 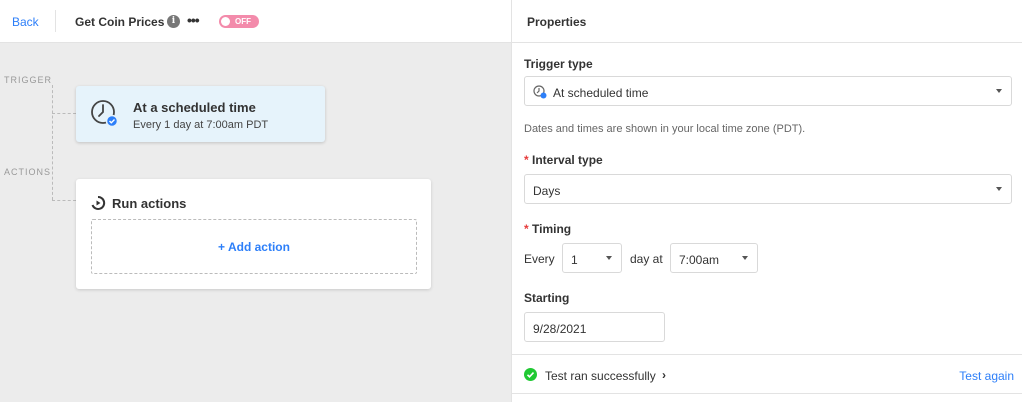 I want to click on every-count-select: 1, so click(x=592, y=258).